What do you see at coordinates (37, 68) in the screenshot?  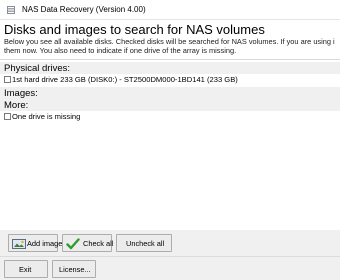 I see `section-label-physical-drives: Physical drives:` at bounding box center [37, 68].